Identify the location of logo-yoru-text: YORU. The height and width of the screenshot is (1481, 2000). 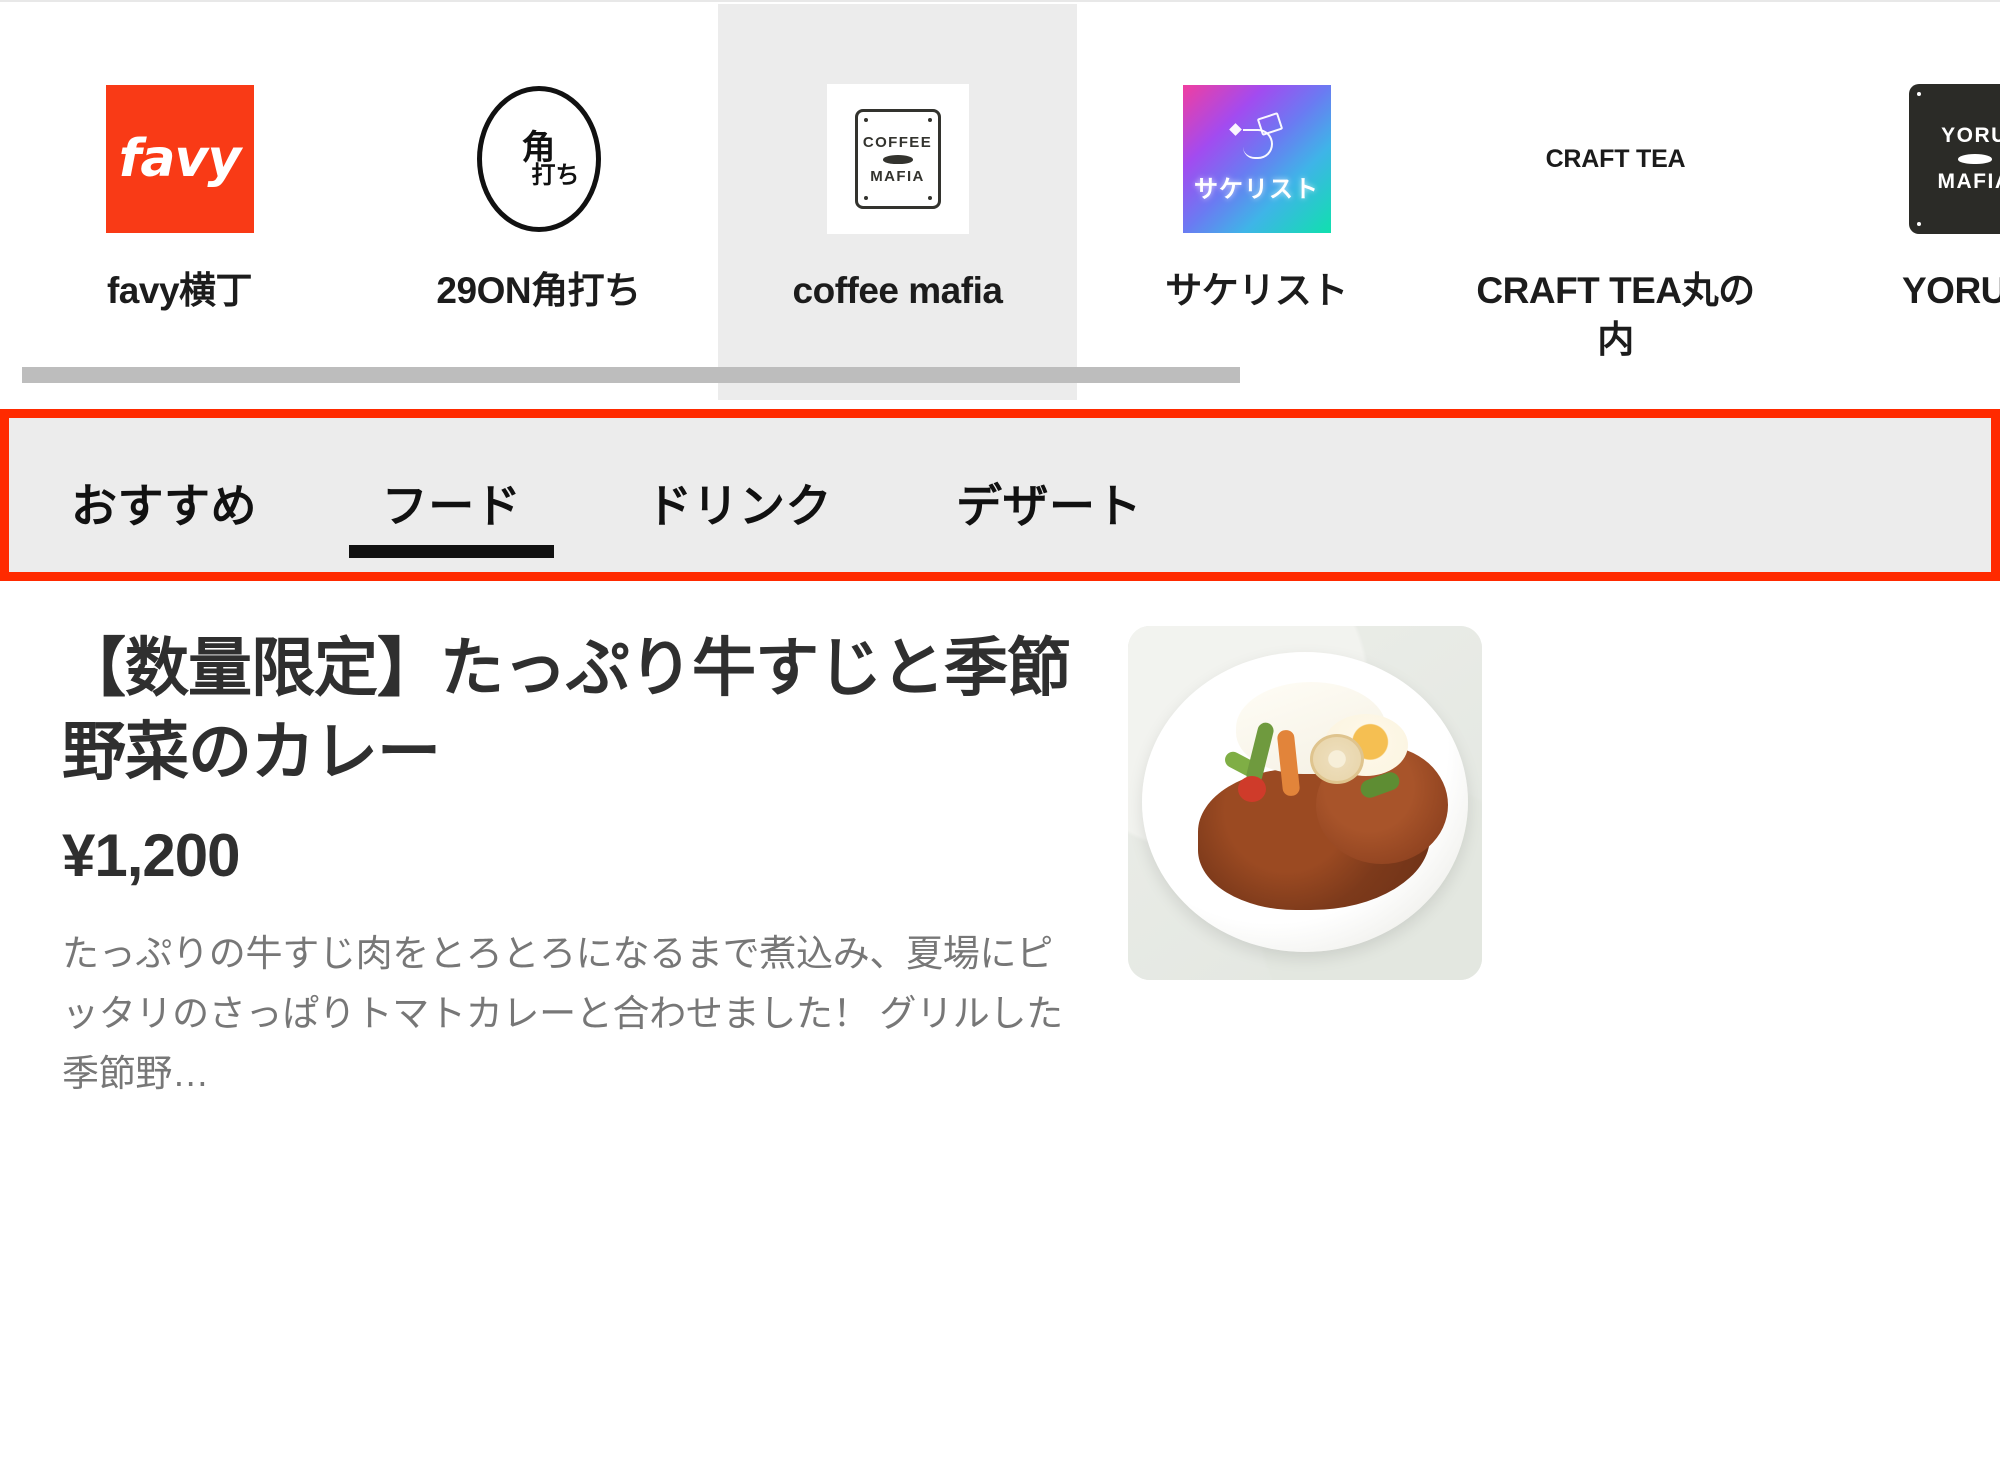
(1970, 135).